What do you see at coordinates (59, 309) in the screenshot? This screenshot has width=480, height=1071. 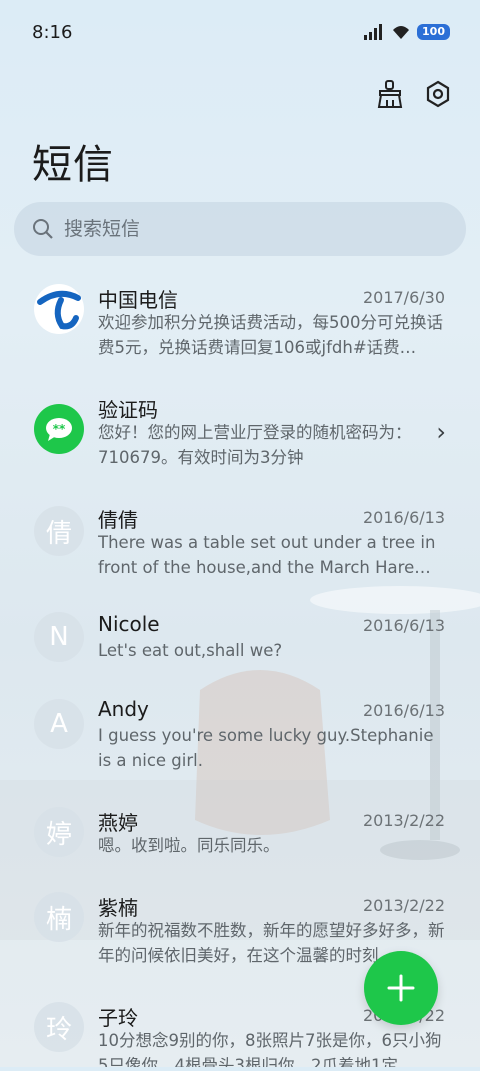 I see `telecom-logo-icon` at bounding box center [59, 309].